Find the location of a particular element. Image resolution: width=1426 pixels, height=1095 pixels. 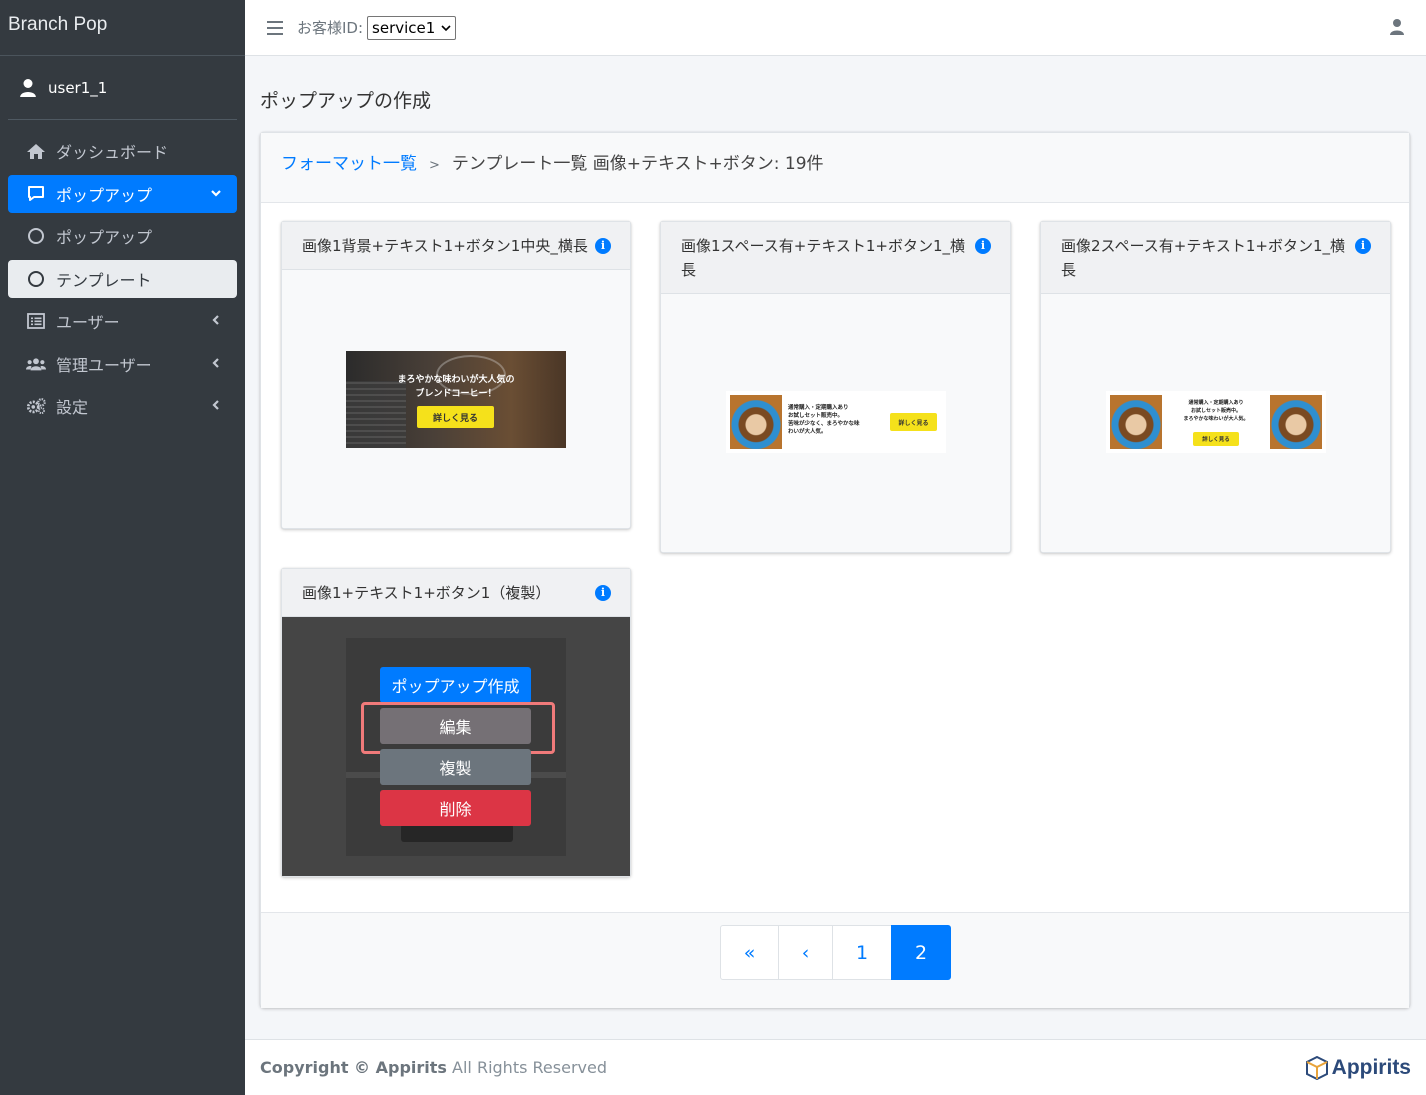

create-popup-button: ポップアップ作成 is located at coordinates (455, 685).